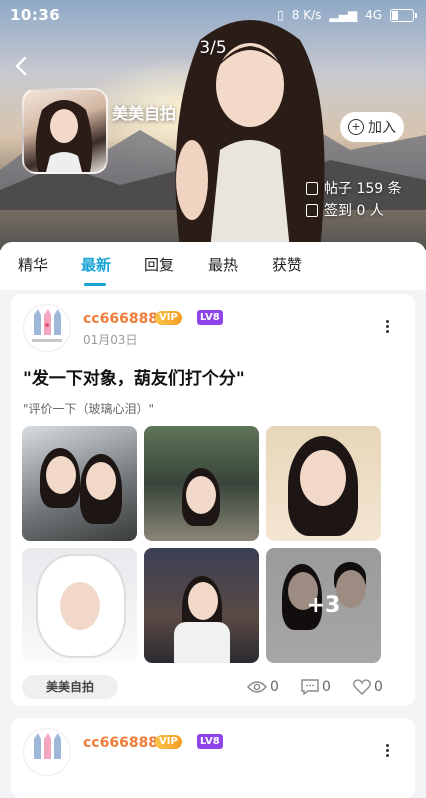 The height and width of the screenshot is (798, 426). I want to click on post-title: "发一下对象，葫友们打个分", so click(134, 376).